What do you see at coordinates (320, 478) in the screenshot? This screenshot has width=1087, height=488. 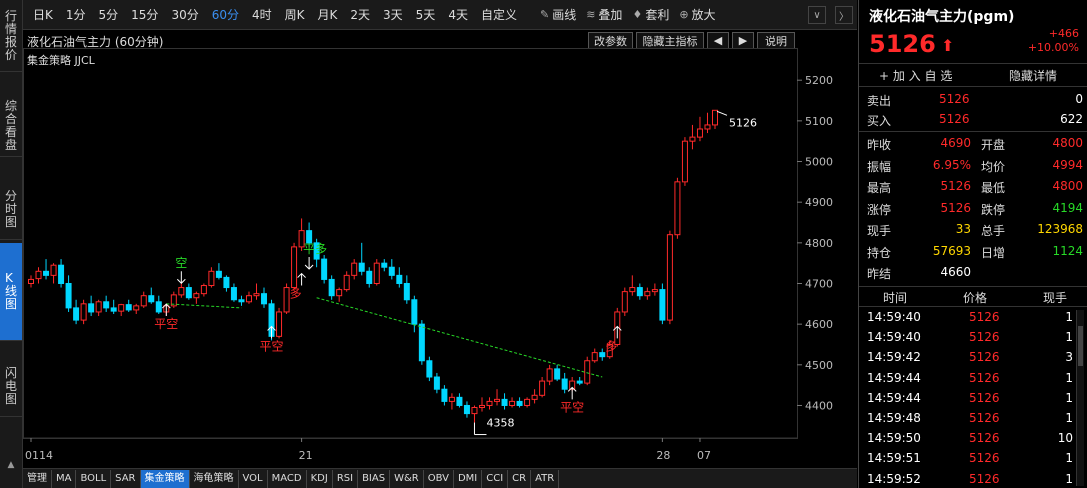 I see `indicator-tab-8: KDJ` at bounding box center [320, 478].